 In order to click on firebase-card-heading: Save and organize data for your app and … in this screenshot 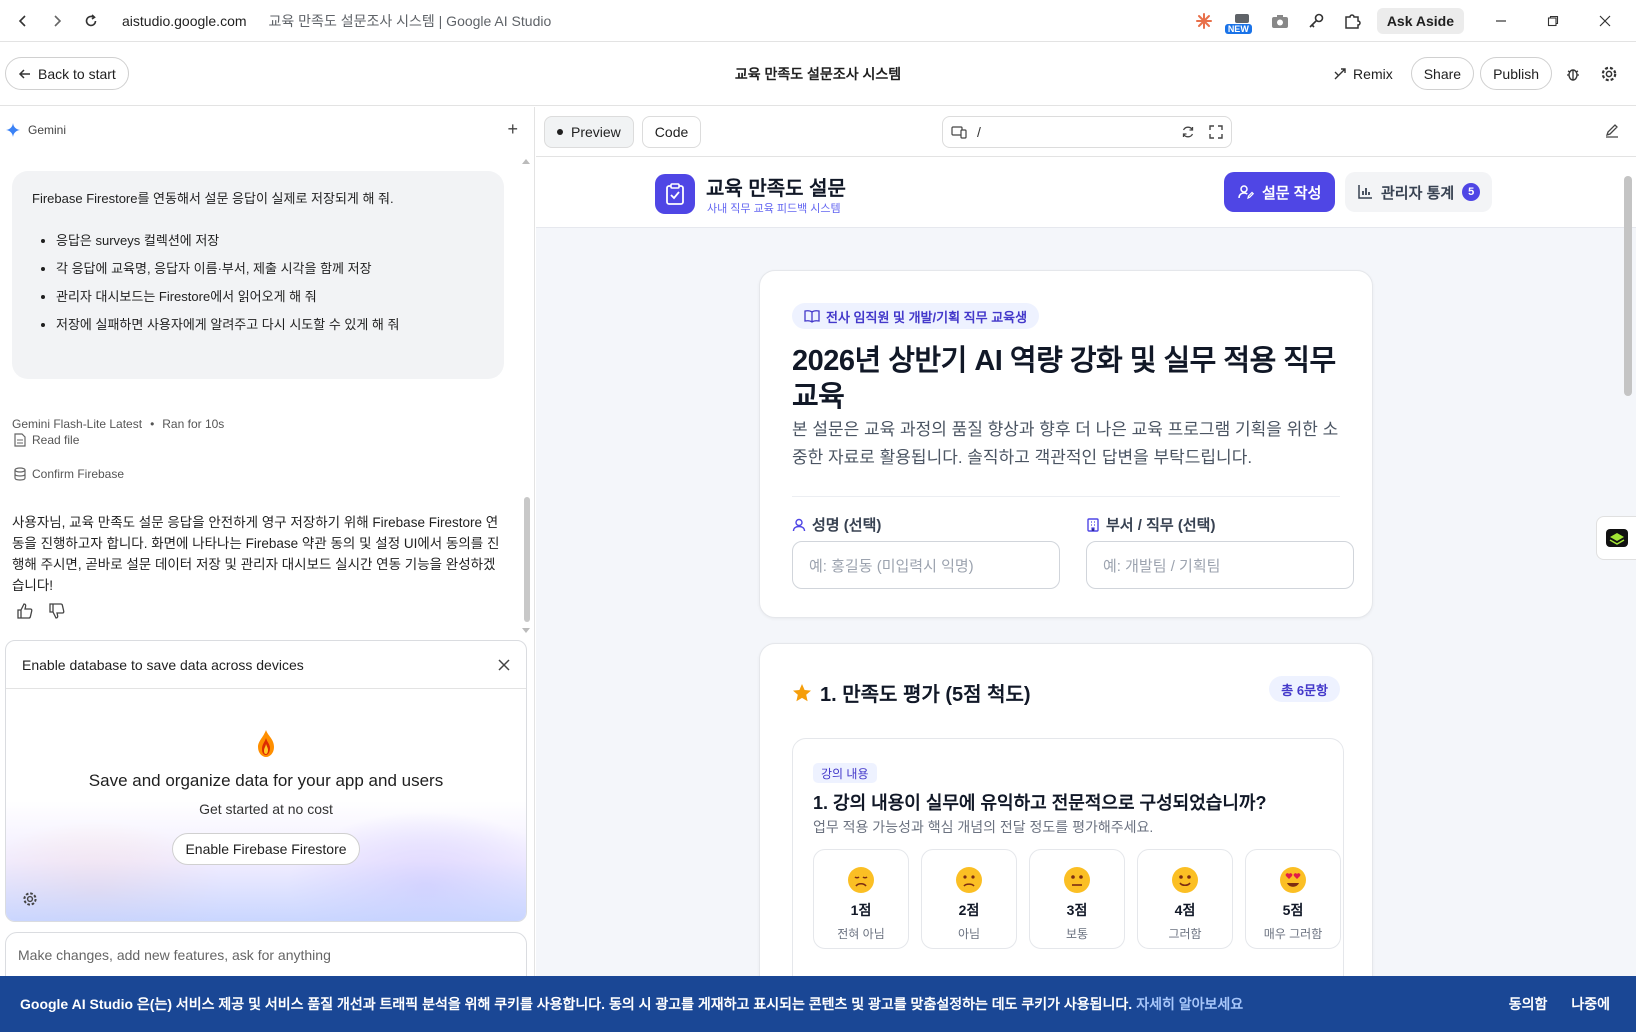, I will do `click(266, 780)`.